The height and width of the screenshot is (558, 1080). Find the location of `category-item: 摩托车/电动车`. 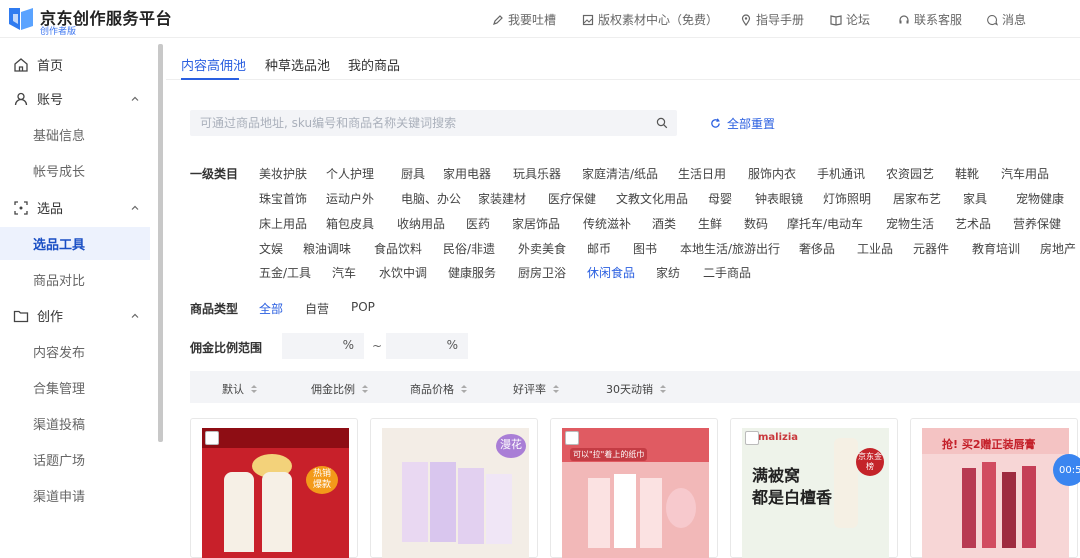

category-item: 摩托车/电动车 is located at coordinates (825, 223).